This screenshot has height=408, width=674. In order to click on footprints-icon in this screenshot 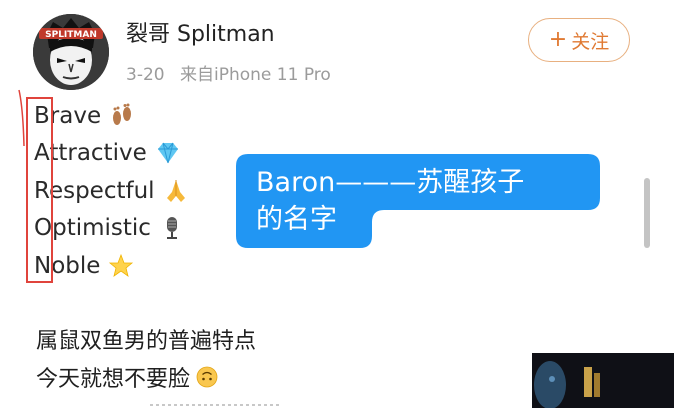, I will do `click(122, 114)`.